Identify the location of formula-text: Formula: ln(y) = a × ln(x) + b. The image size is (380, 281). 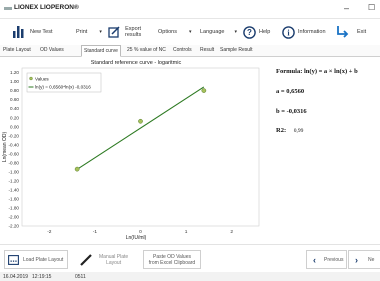
(317, 71).